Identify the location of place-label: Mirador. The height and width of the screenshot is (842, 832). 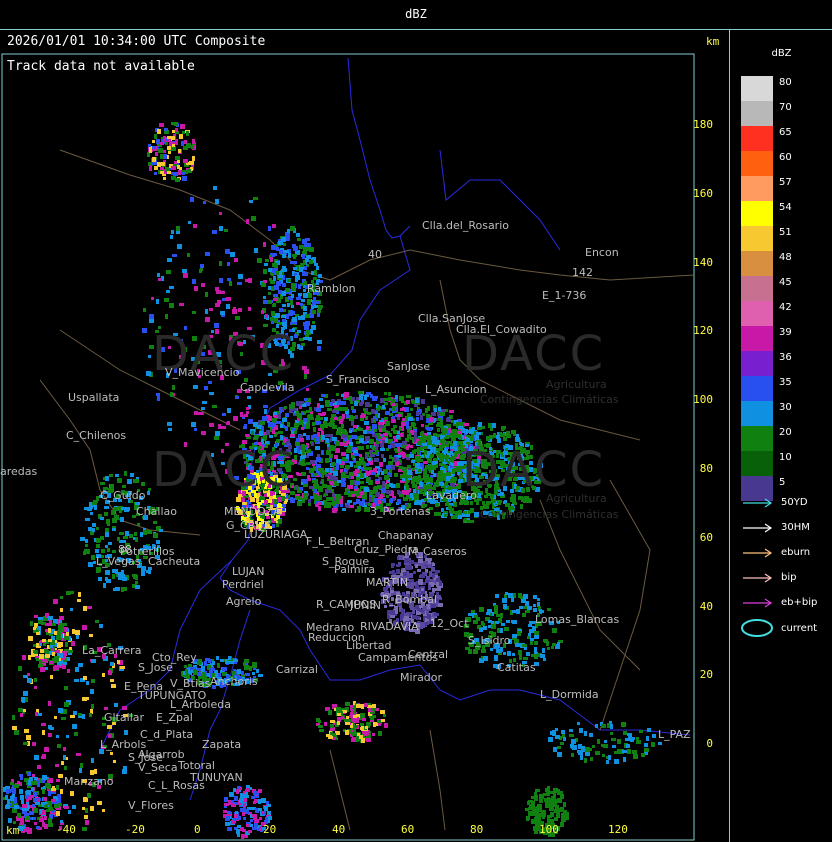
(421, 677).